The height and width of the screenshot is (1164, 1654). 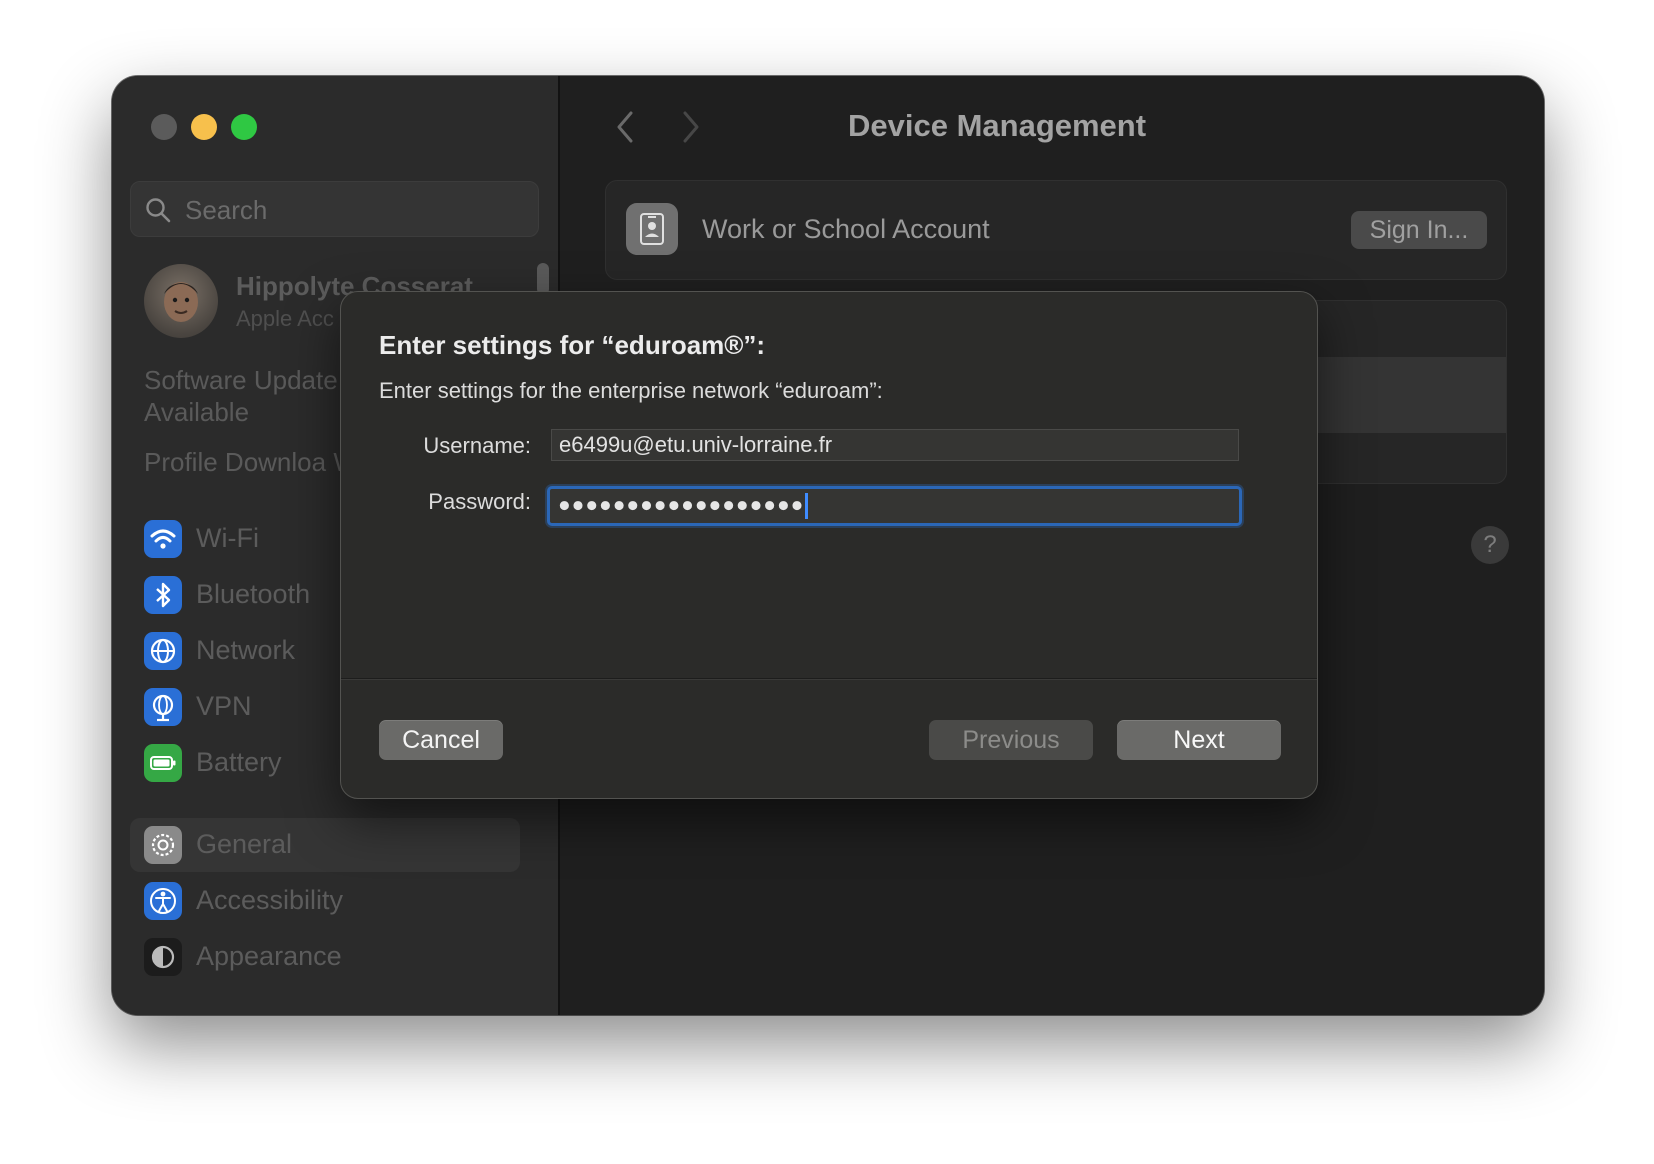 What do you see at coordinates (239, 762) in the screenshot?
I see `sidebar-item-label: Battery` at bounding box center [239, 762].